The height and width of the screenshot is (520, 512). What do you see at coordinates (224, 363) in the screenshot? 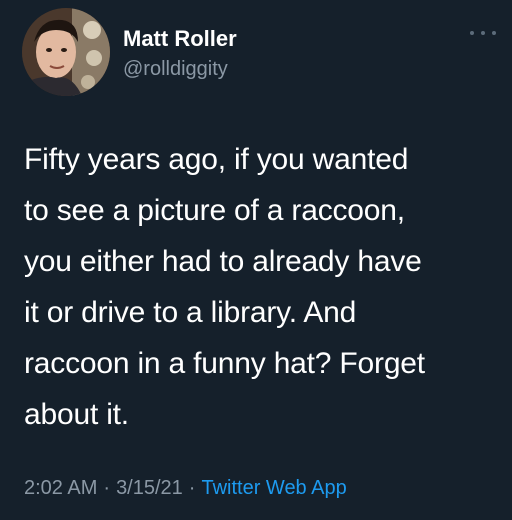
I see `tweet-text-line: raccoon in a funny hat? Forget` at bounding box center [224, 363].